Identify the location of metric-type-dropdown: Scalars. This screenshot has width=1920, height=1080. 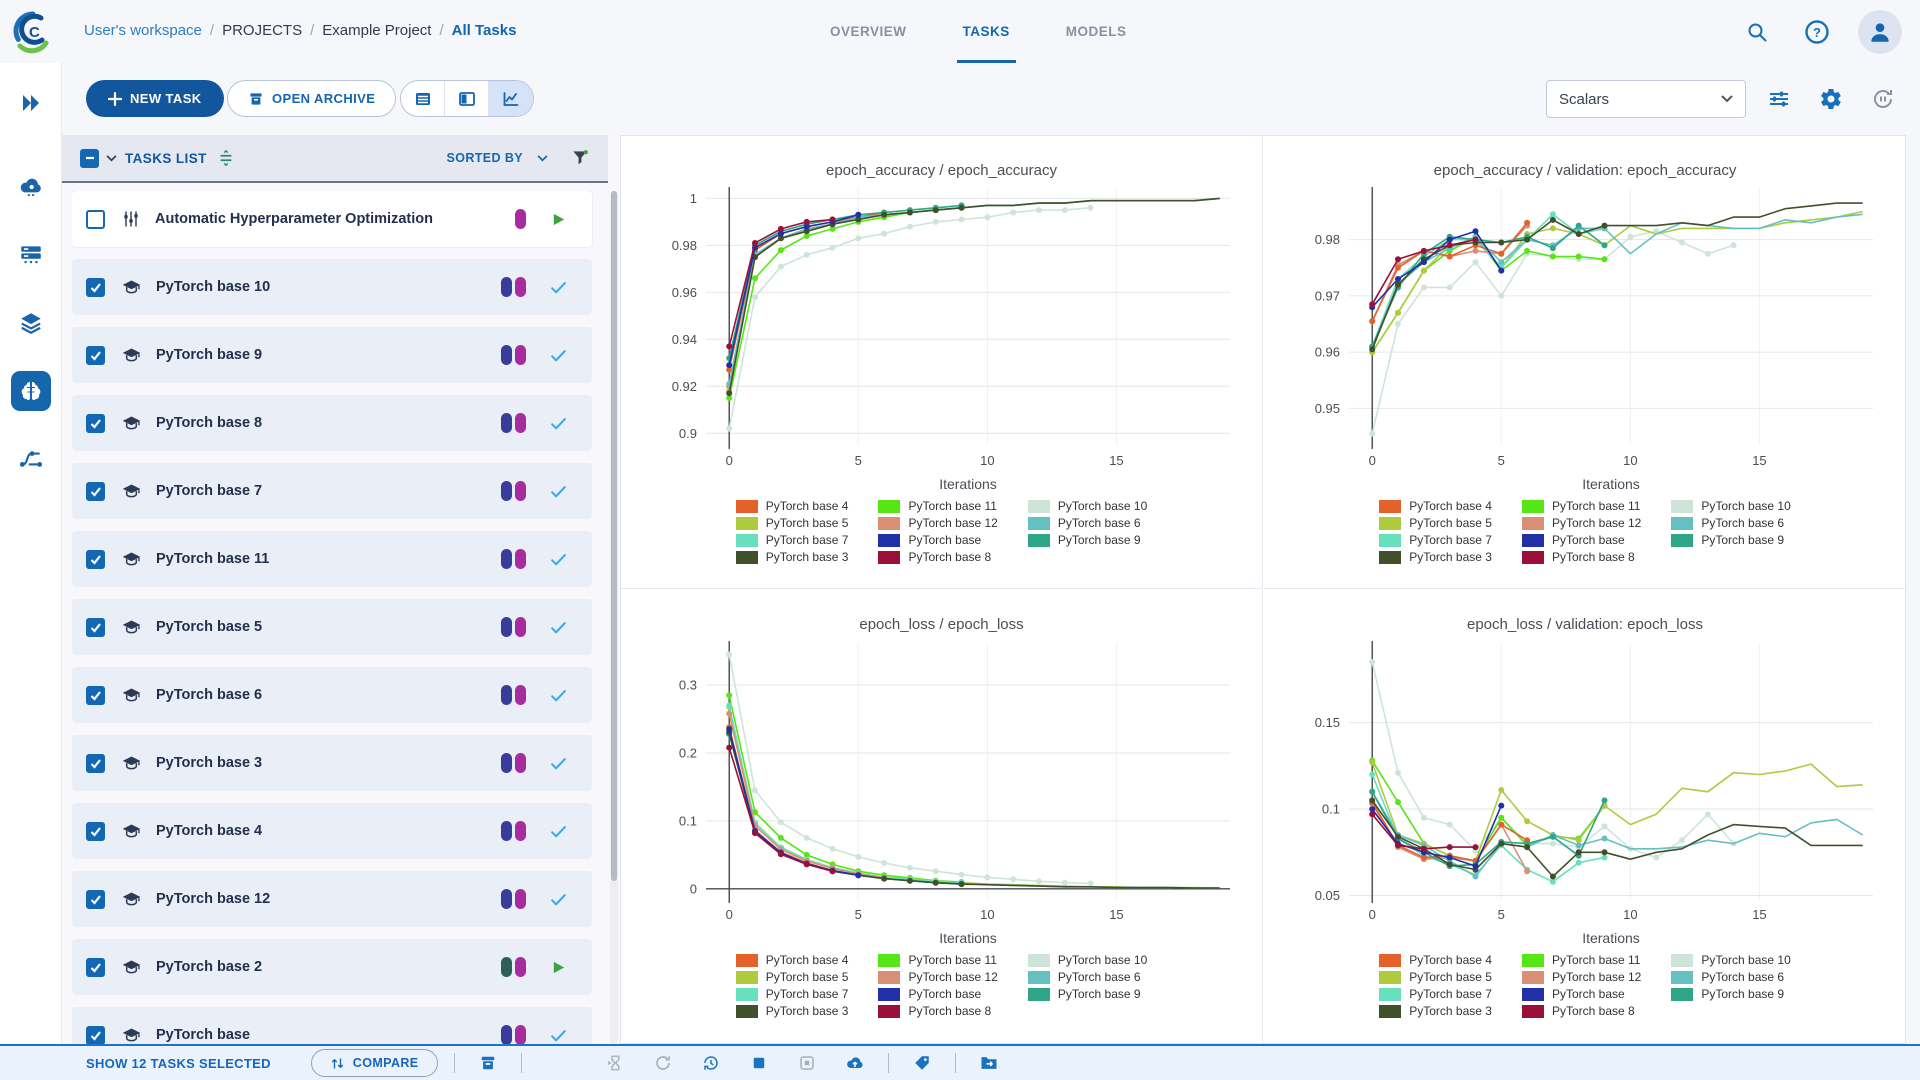
(1646, 99).